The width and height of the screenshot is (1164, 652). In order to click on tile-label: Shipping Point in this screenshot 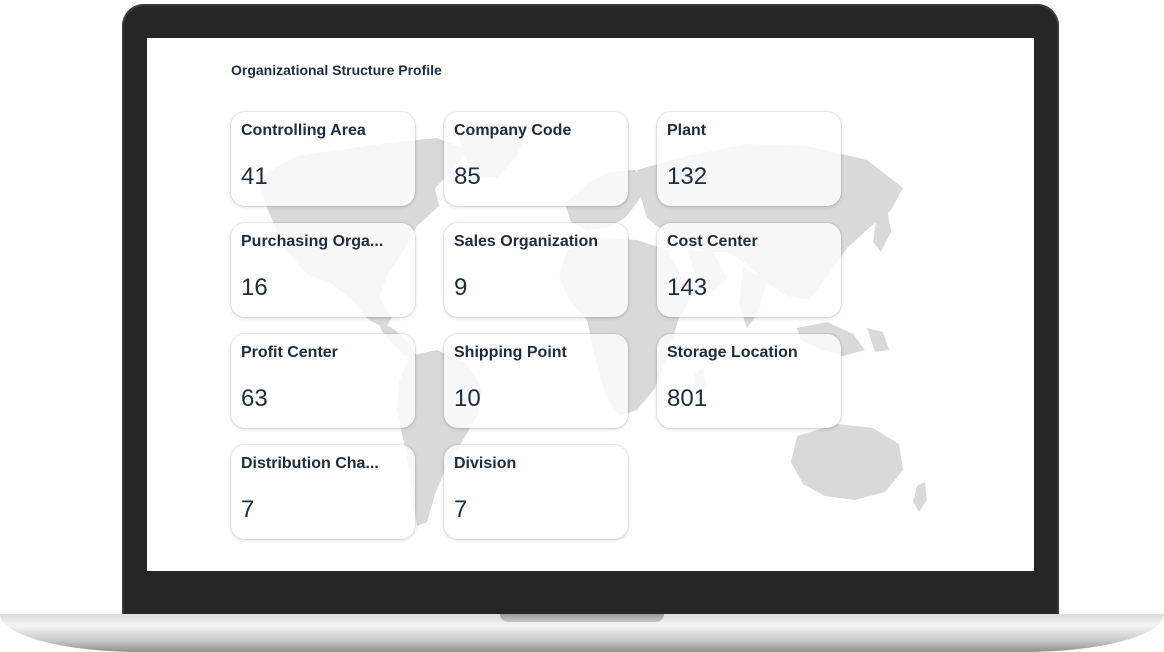, I will do `click(510, 352)`.